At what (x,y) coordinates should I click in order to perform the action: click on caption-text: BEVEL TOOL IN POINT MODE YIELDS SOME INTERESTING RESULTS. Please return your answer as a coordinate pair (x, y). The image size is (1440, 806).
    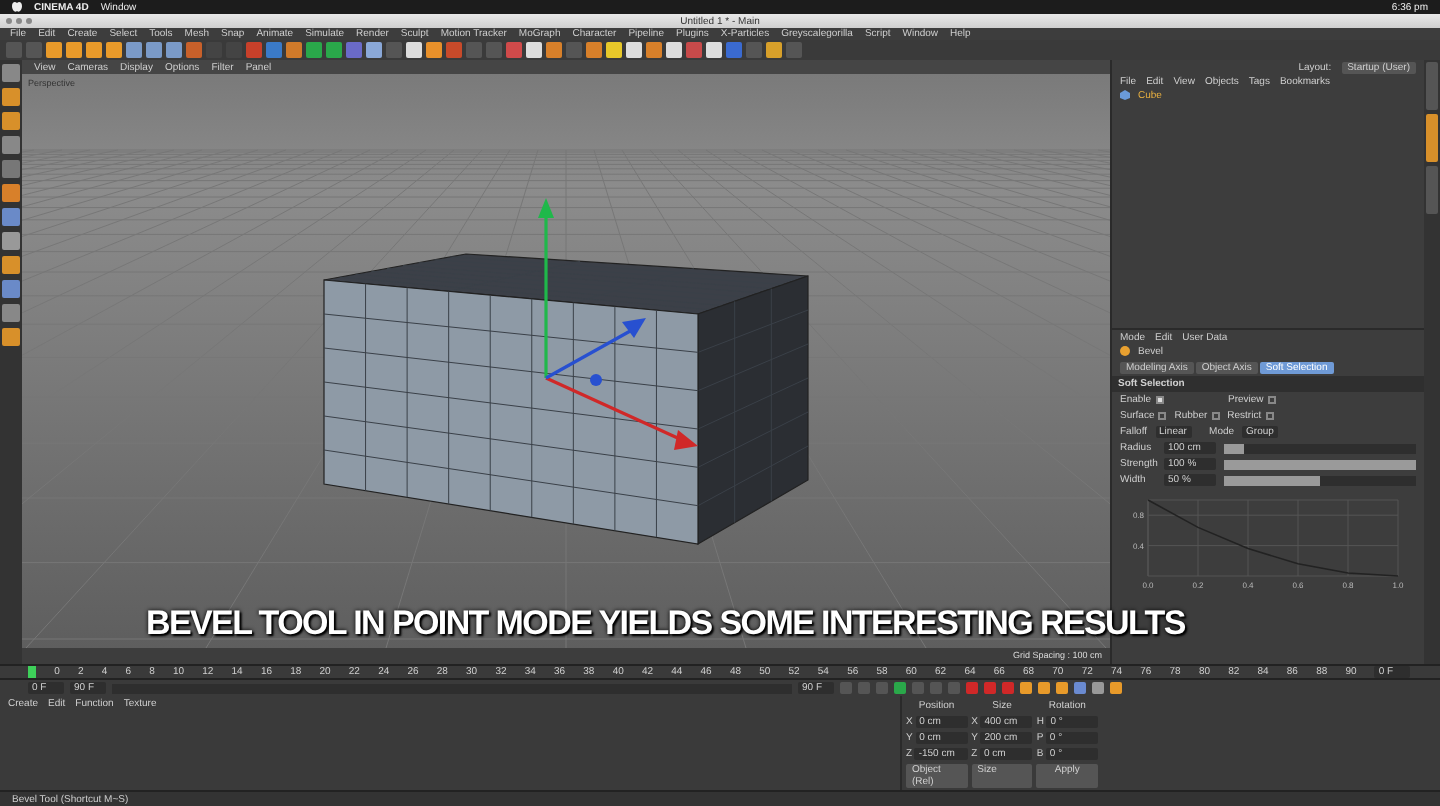
    Looking at the image, I should click on (665, 624).